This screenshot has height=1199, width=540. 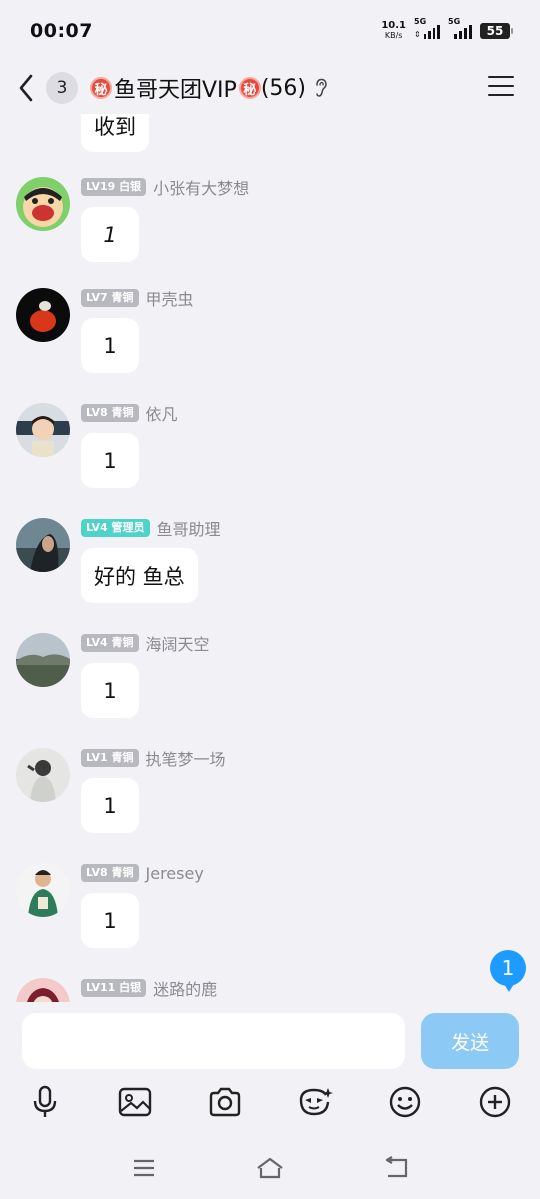 What do you see at coordinates (162, 413) in the screenshot?
I see `sender-name: 依凡` at bounding box center [162, 413].